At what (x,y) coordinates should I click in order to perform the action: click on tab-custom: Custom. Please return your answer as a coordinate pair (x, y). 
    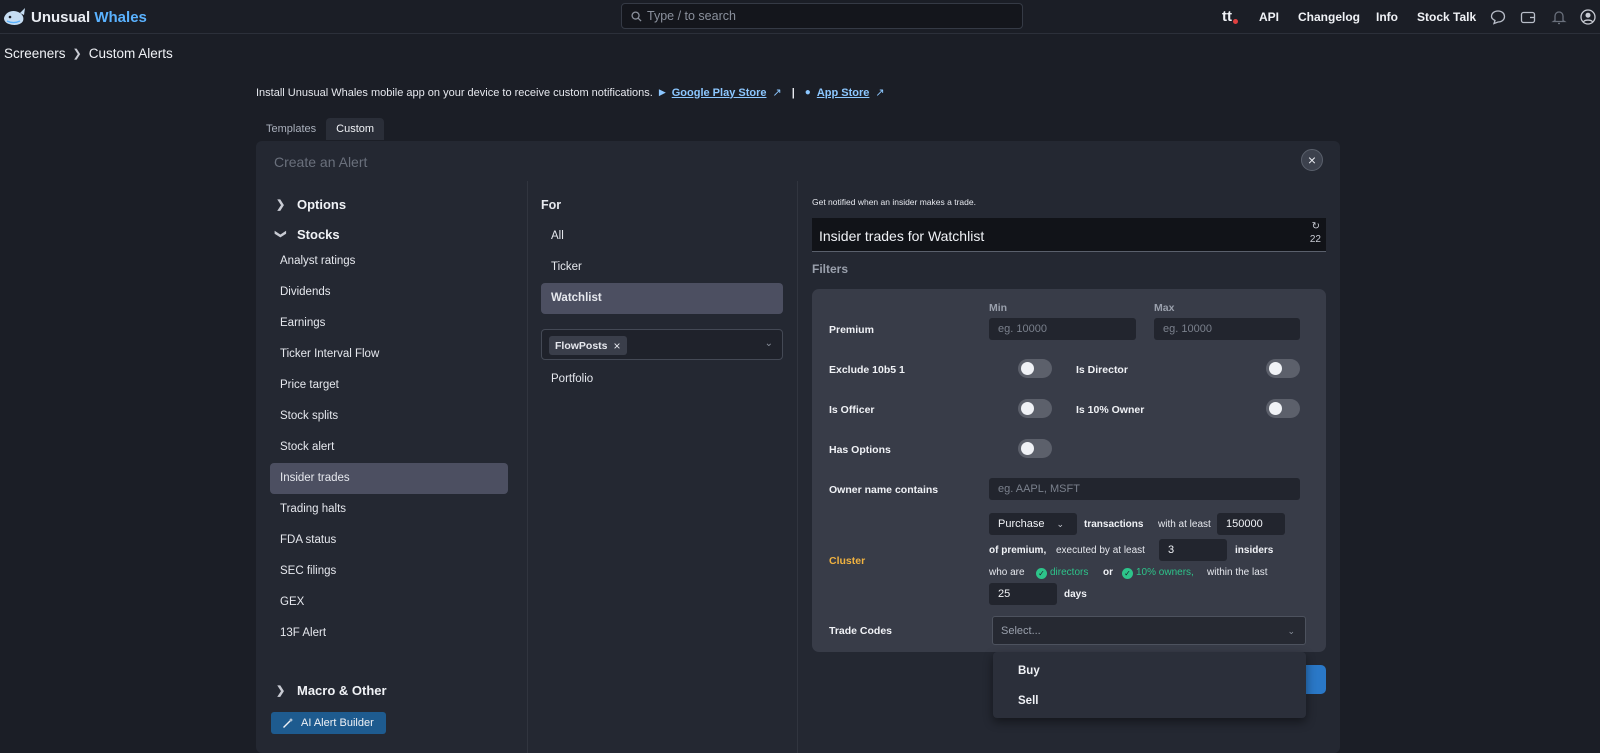
    Looking at the image, I should click on (355, 129).